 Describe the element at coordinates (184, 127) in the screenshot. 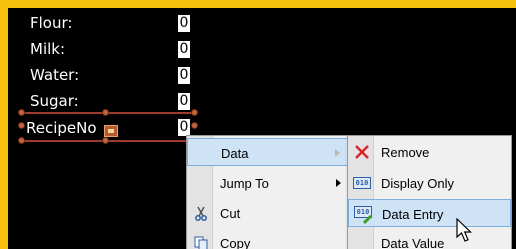

I see `recipeno-field: 0` at that location.